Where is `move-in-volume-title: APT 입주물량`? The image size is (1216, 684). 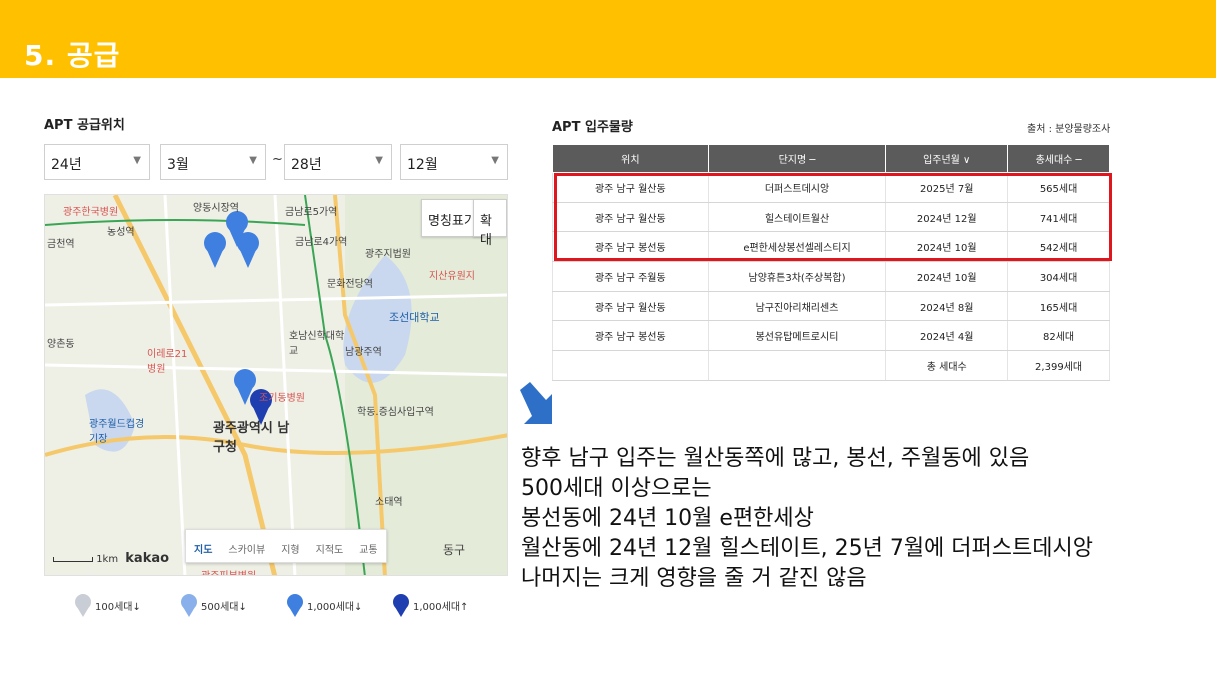
move-in-volume-title: APT 입주물량 is located at coordinates (592, 127).